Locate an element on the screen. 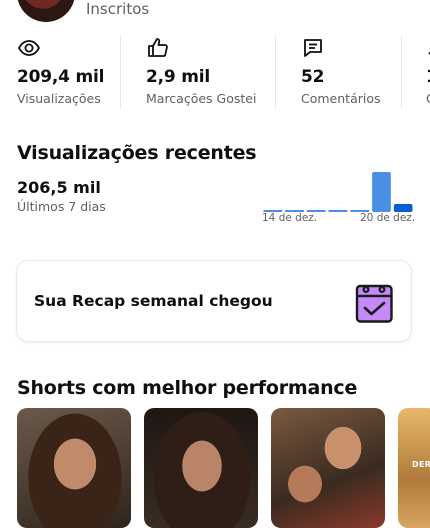 The image size is (430, 528). stat-views: 209,4 mil Visualizações is located at coordinates (67, 74).